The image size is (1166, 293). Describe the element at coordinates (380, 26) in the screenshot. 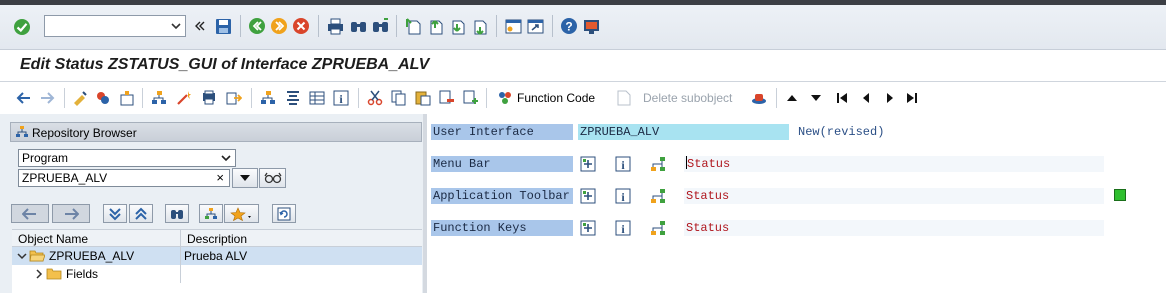

I see `find-next-icon` at that location.